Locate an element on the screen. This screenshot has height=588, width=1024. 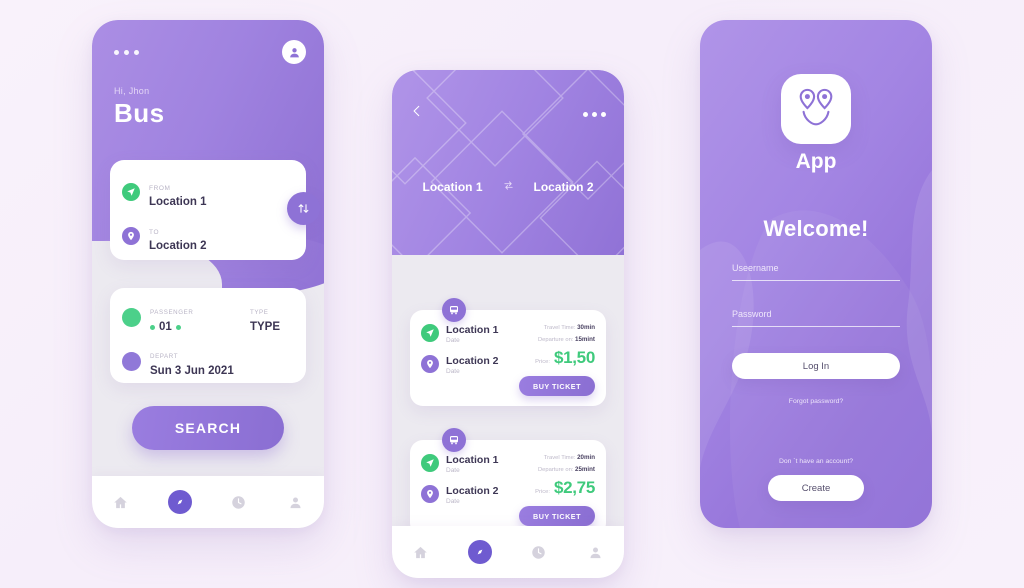
swap-horizontal-icon is located at coordinates (508, 187).